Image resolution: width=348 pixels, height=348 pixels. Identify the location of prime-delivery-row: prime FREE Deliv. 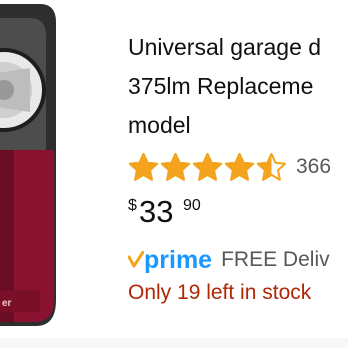
(229, 260).